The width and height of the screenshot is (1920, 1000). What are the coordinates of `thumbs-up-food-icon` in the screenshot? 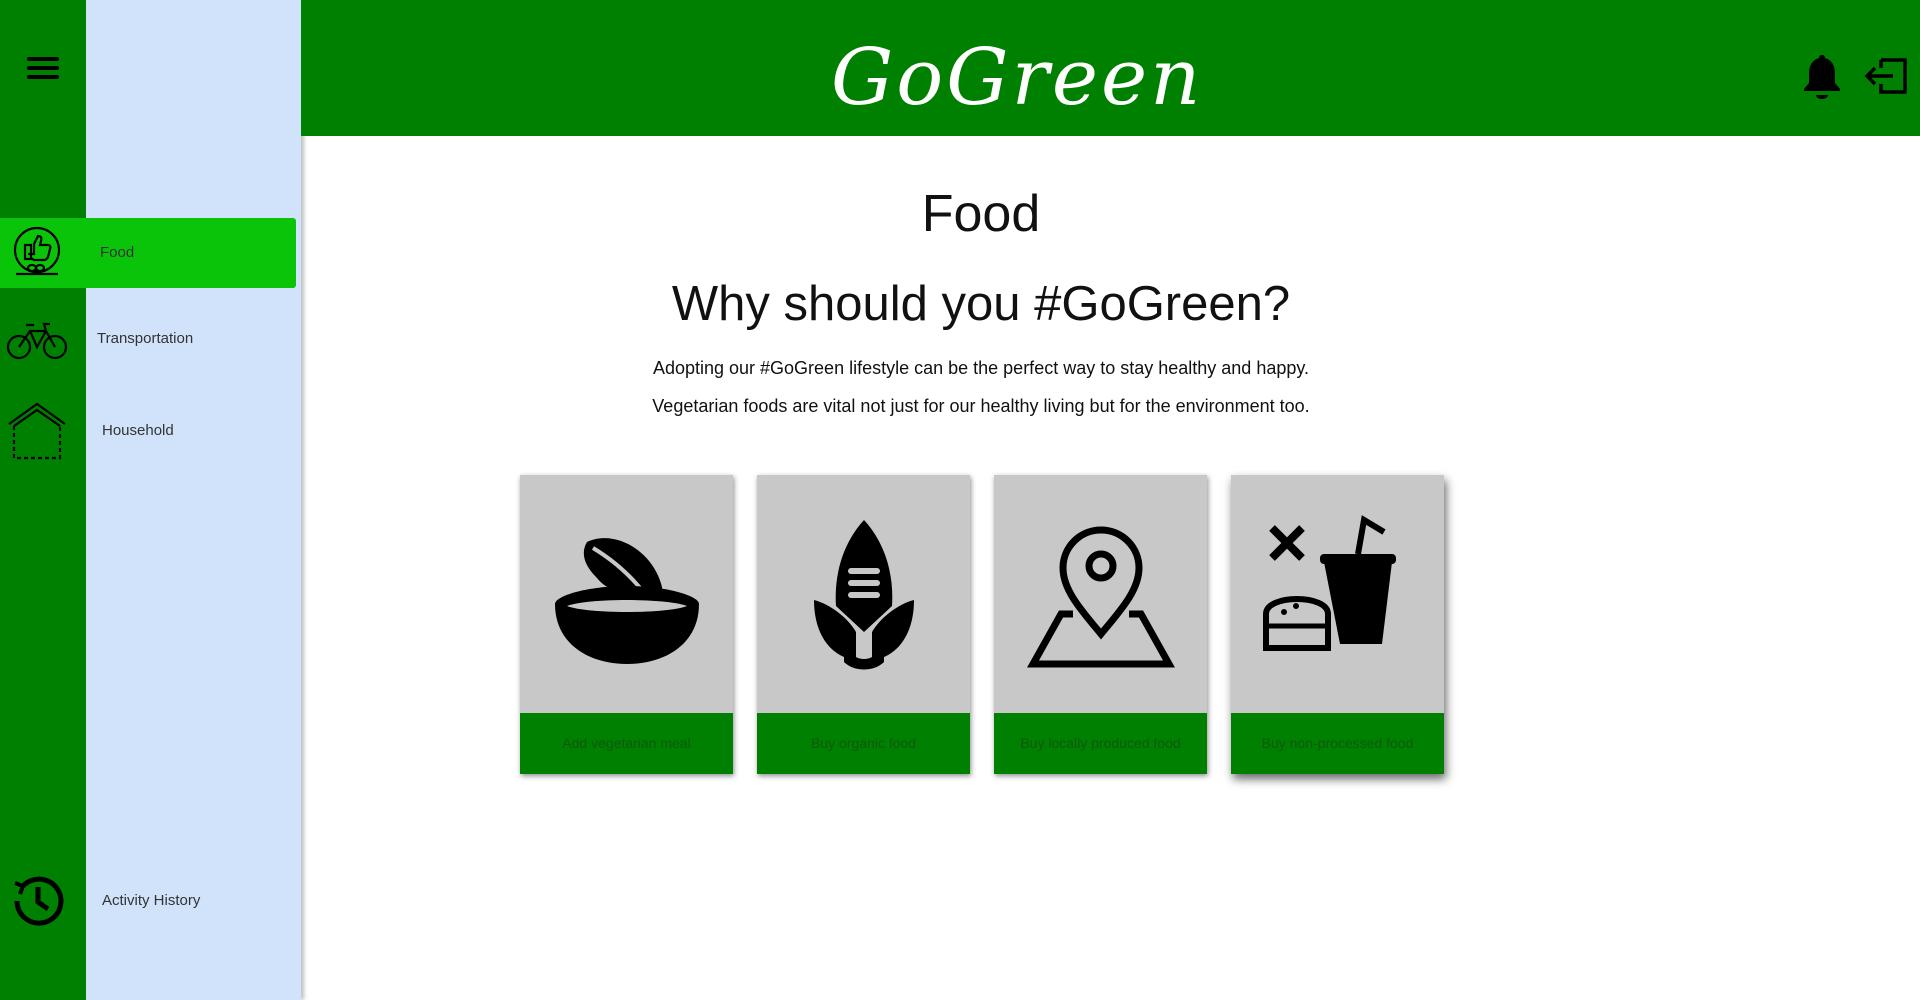 It's located at (37, 253).